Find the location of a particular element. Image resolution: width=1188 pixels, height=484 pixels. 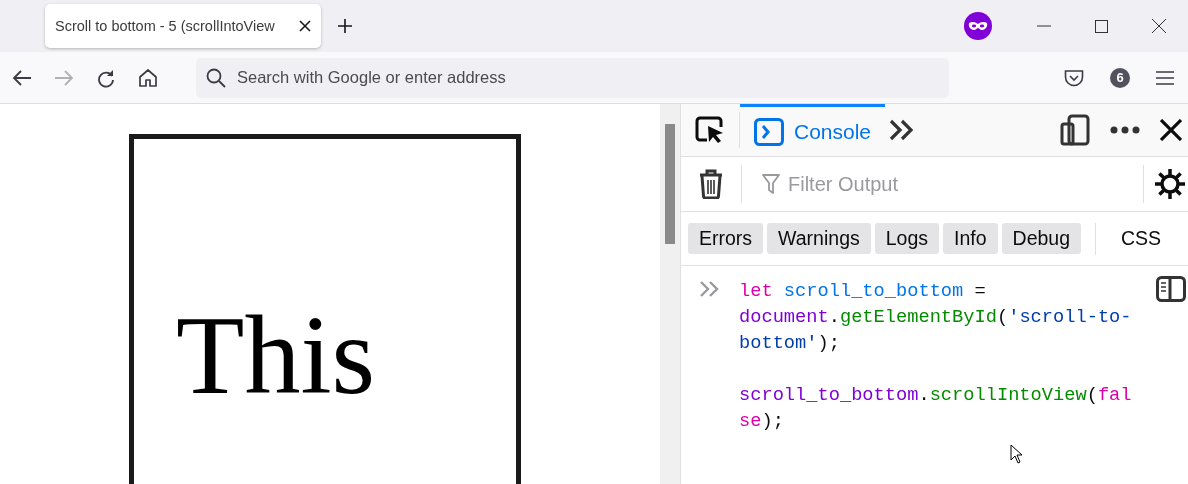

settings-icon is located at coordinates (1170, 184).